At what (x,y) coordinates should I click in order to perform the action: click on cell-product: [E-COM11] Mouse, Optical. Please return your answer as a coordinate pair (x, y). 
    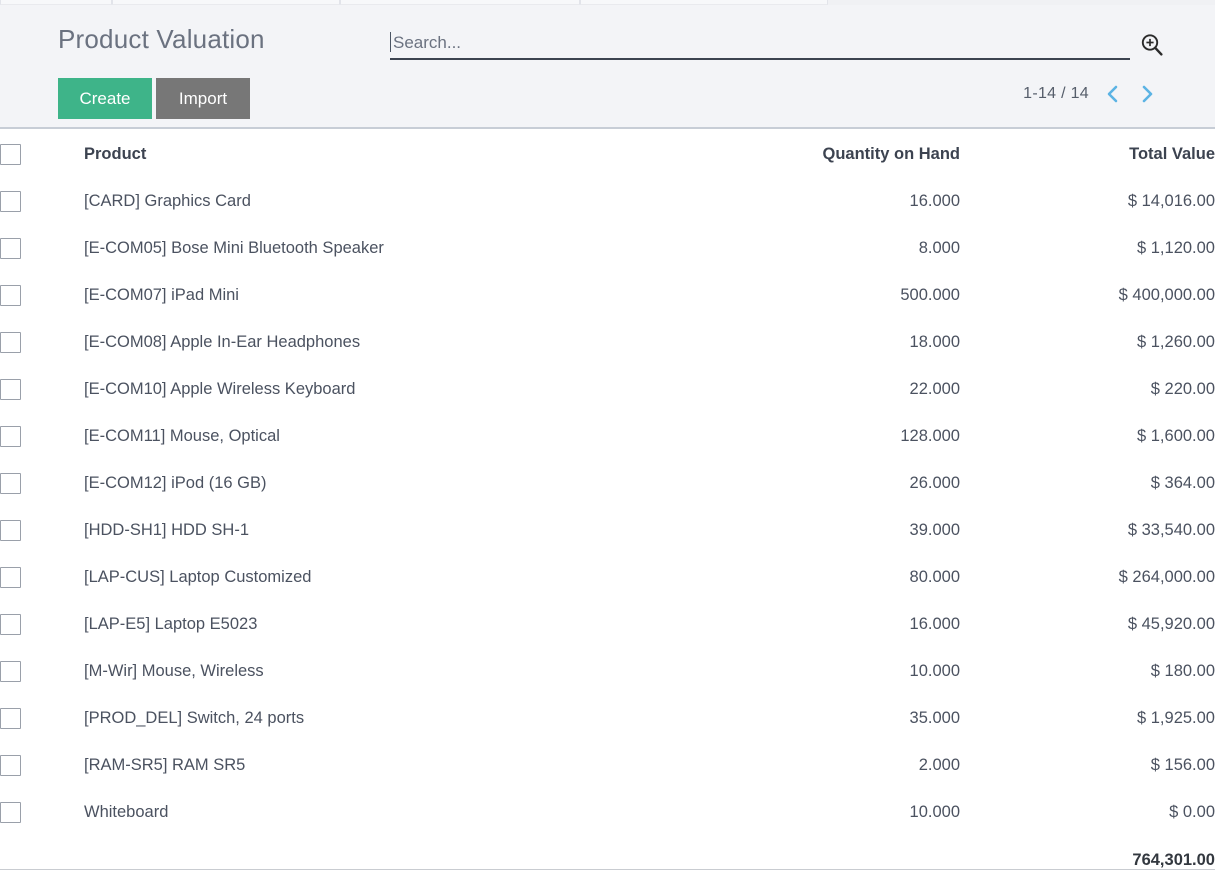
    Looking at the image, I should click on (182, 436).